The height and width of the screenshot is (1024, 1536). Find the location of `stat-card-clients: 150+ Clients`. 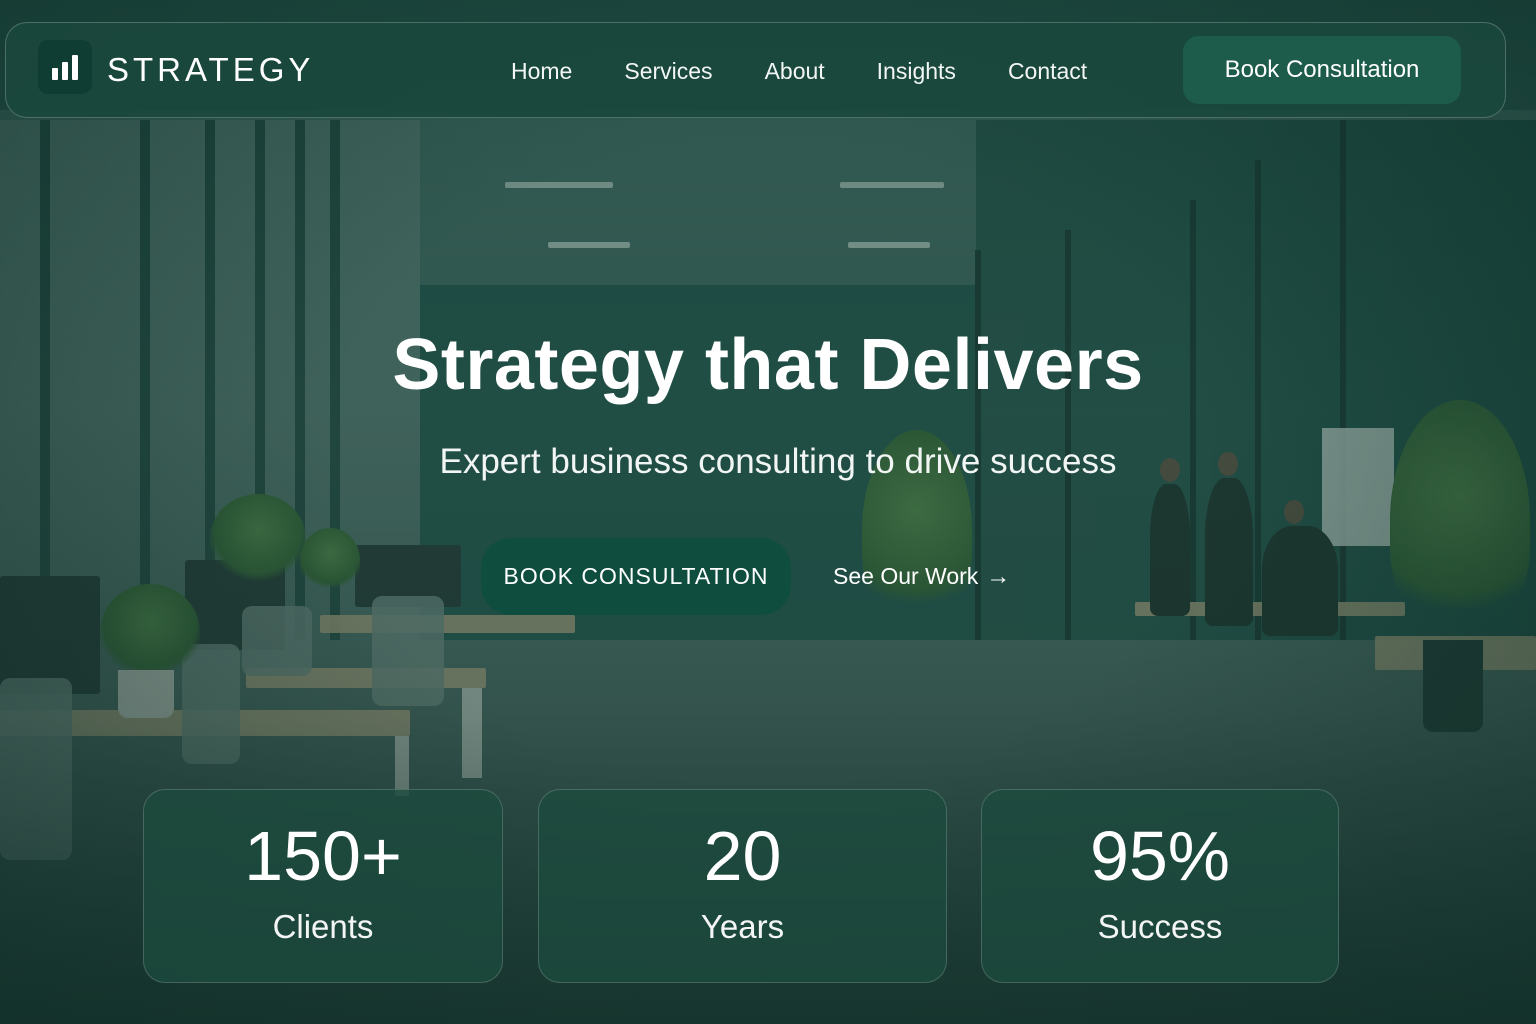

stat-card-clients: 150+ Clients is located at coordinates (323, 886).